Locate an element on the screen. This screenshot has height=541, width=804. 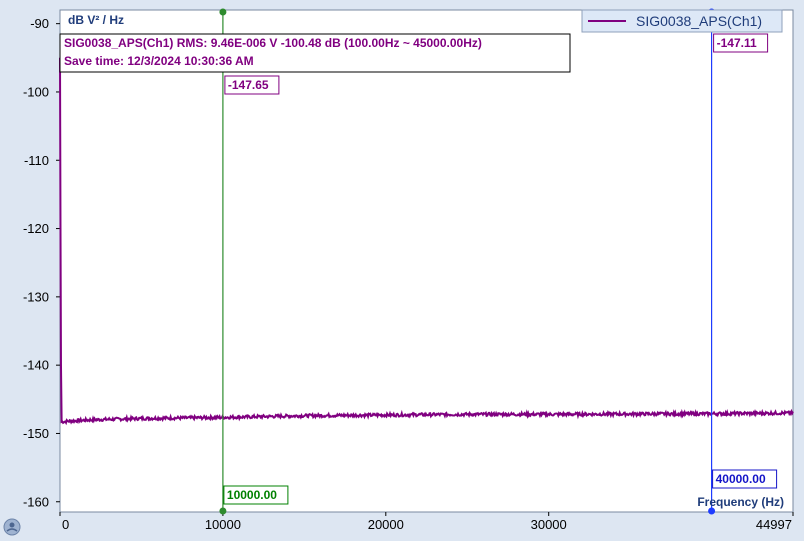
y-tick-label: -160 is located at coordinates (36, 501).